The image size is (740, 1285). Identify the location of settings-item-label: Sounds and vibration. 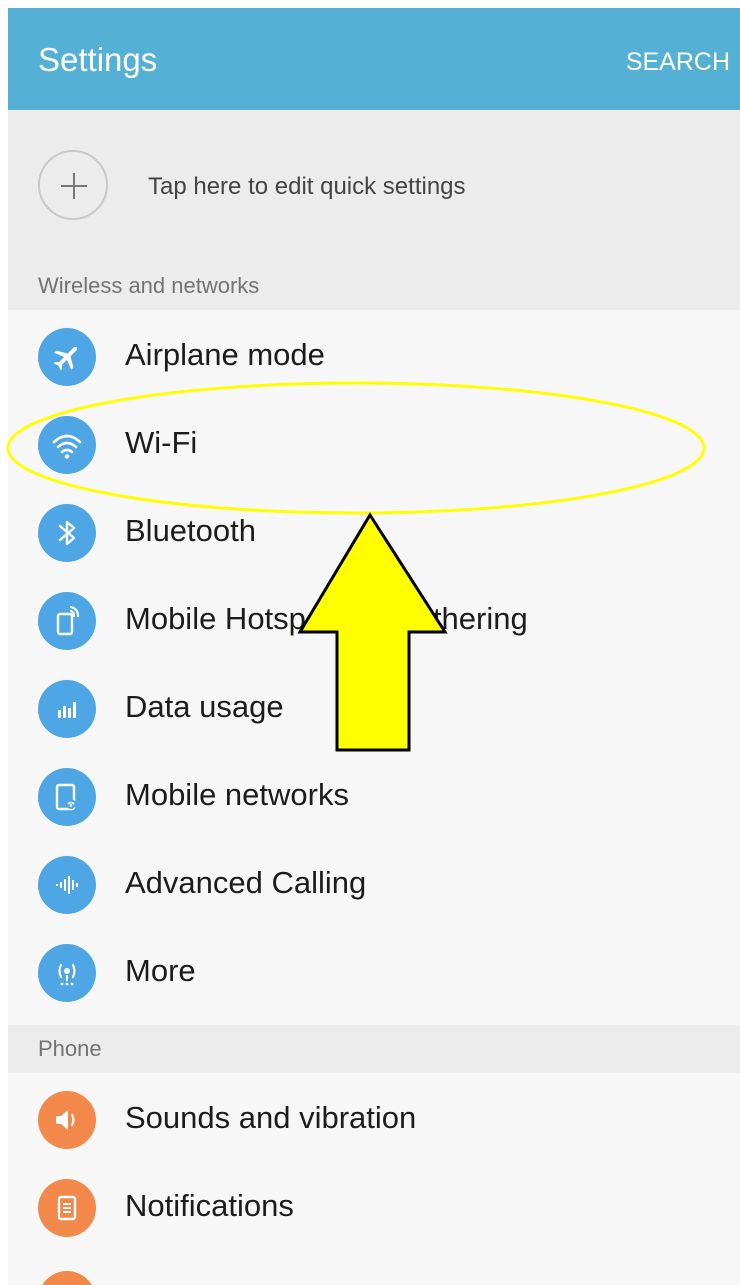
(271, 1117).